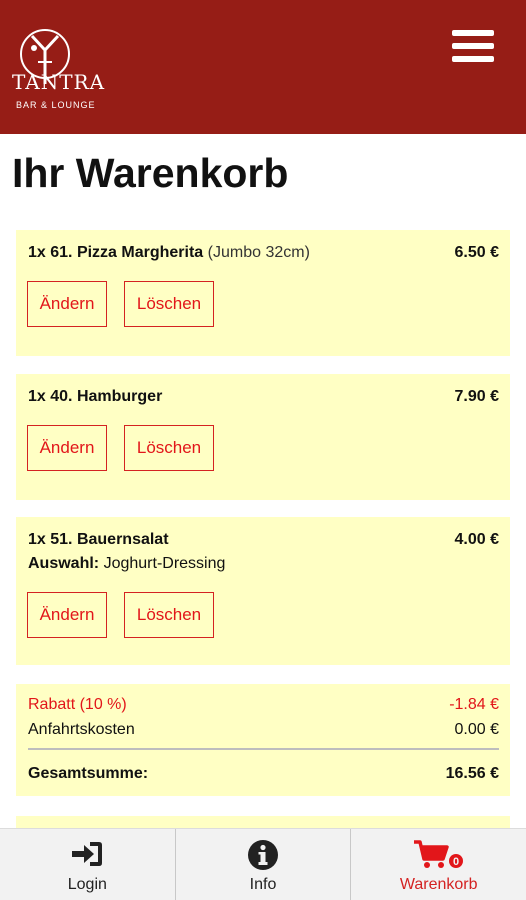 This screenshot has width=526, height=900. Describe the element at coordinates (59, 82) in the screenshot. I see `logo-text: TANTRA` at that location.